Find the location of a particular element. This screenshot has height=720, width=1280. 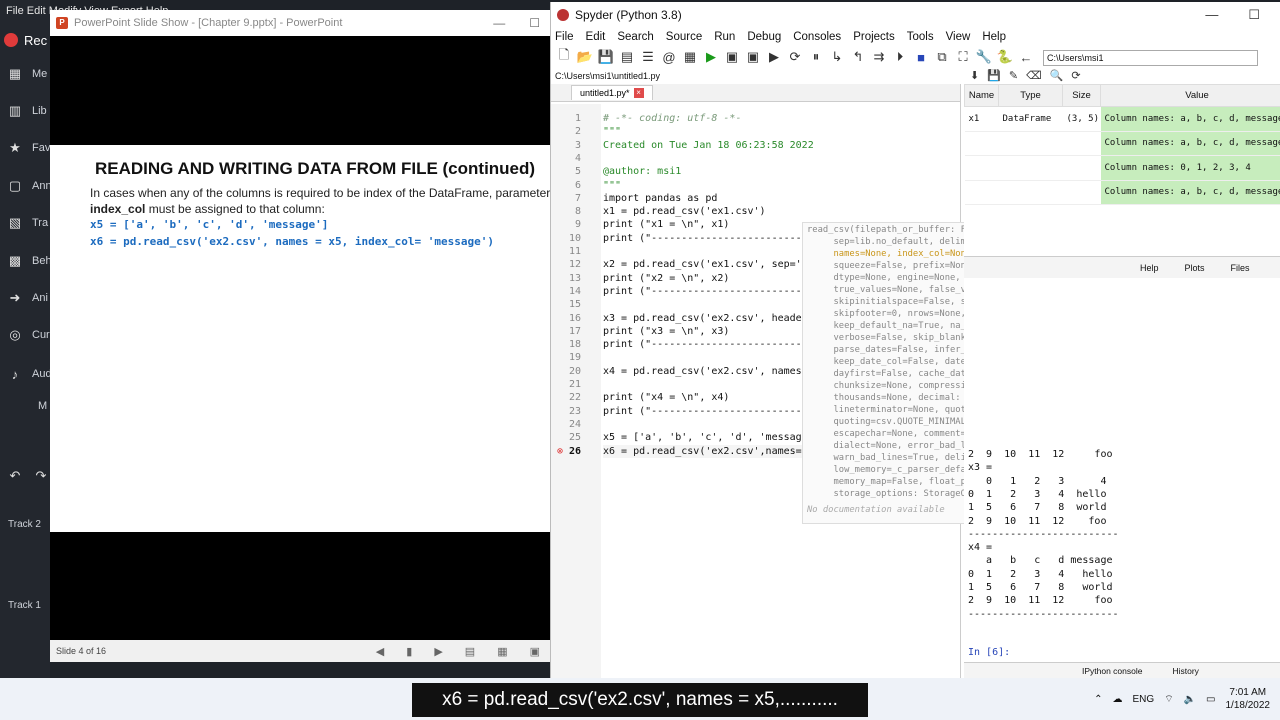

edit-icon: ✎ is located at coordinates (1013, 75).